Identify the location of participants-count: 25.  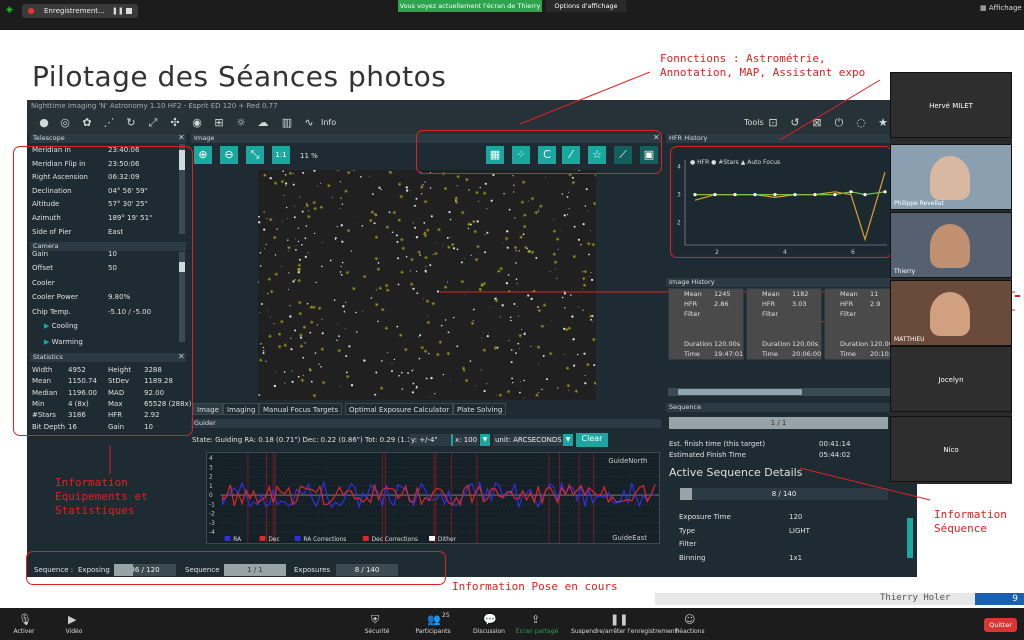
(446, 615).